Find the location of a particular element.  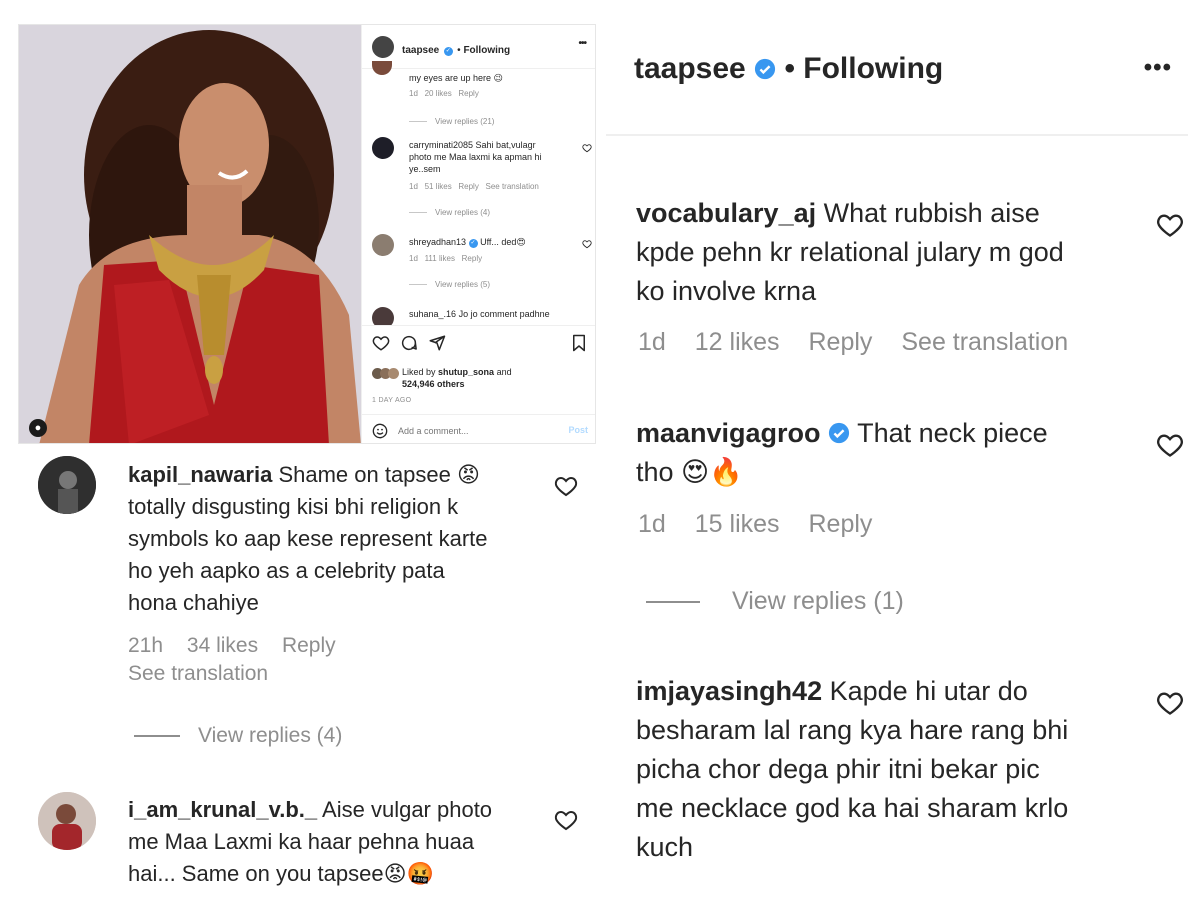

comment-text-line: hai... Same on you tapsee😡🤬 is located at coordinates (281, 873).